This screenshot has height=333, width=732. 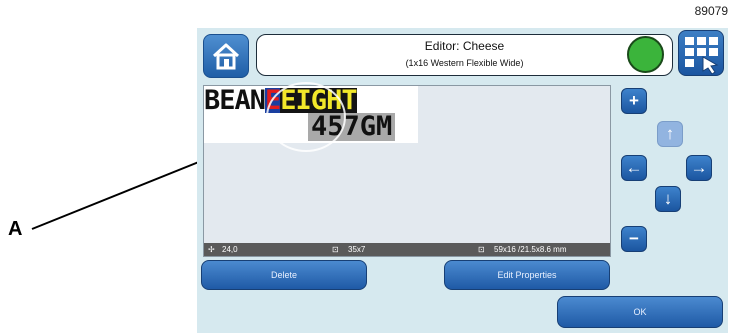 What do you see at coordinates (464, 46) in the screenshot?
I see `editor-title: Editor: Cheese` at bounding box center [464, 46].